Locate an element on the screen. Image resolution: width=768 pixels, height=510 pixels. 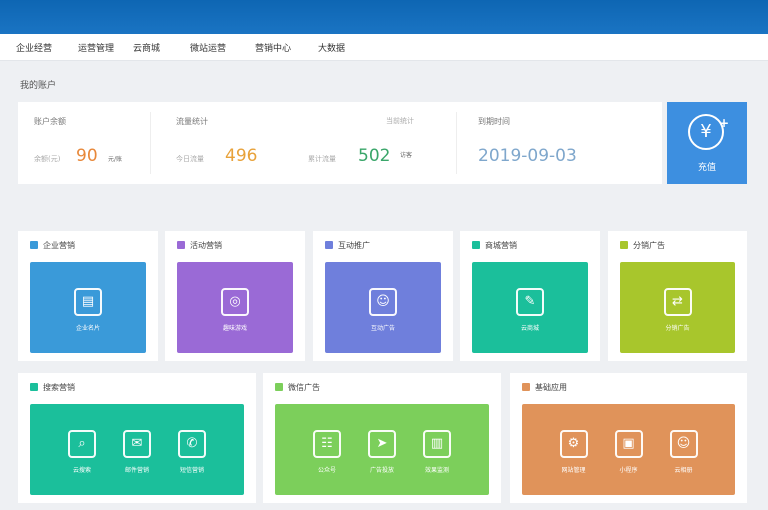
card-title-text: 基础应用 is located at coordinates (551, 387).